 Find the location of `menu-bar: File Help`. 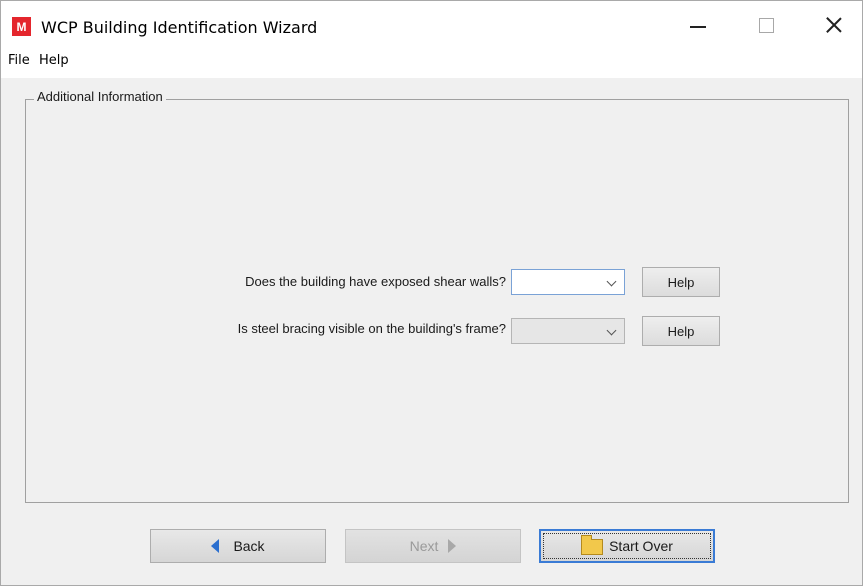

menu-bar: File Help is located at coordinates (431, 59).